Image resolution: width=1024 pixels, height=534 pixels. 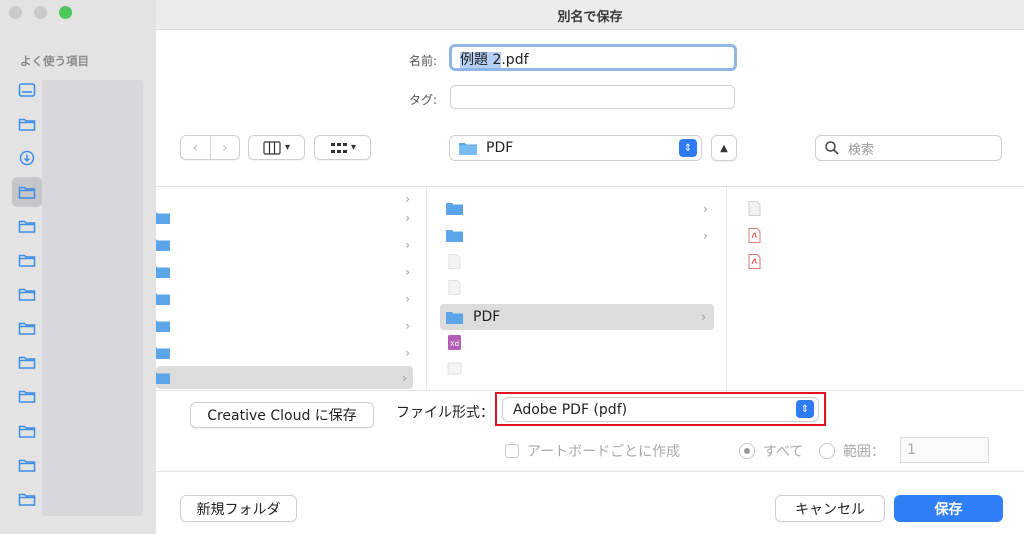 I want to click on sidebar-item-downloads, so click(x=27, y=158).